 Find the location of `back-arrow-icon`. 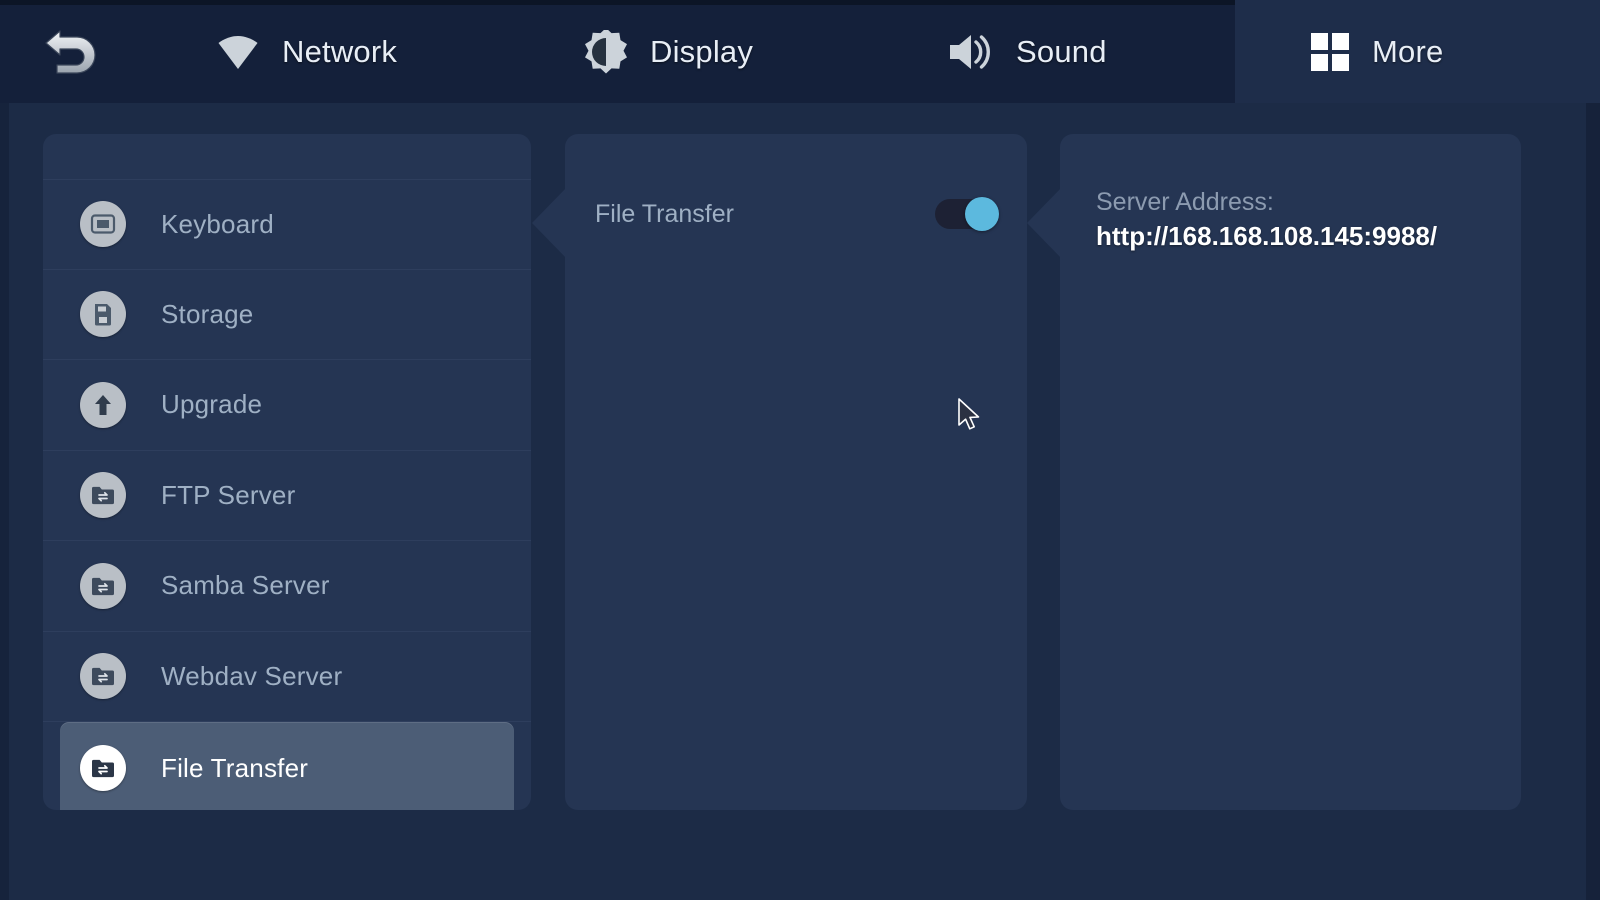

back-arrow-icon is located at coordinates (70, 52).